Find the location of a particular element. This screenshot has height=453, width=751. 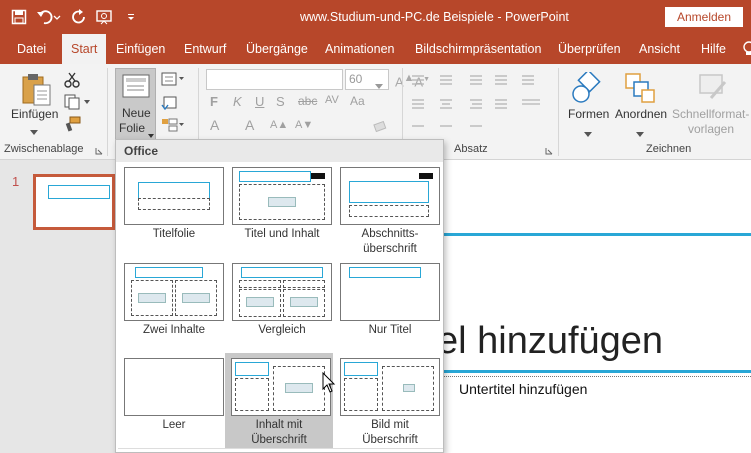

new-slide-button: Neue Folie is located at coordinates (135, 104).